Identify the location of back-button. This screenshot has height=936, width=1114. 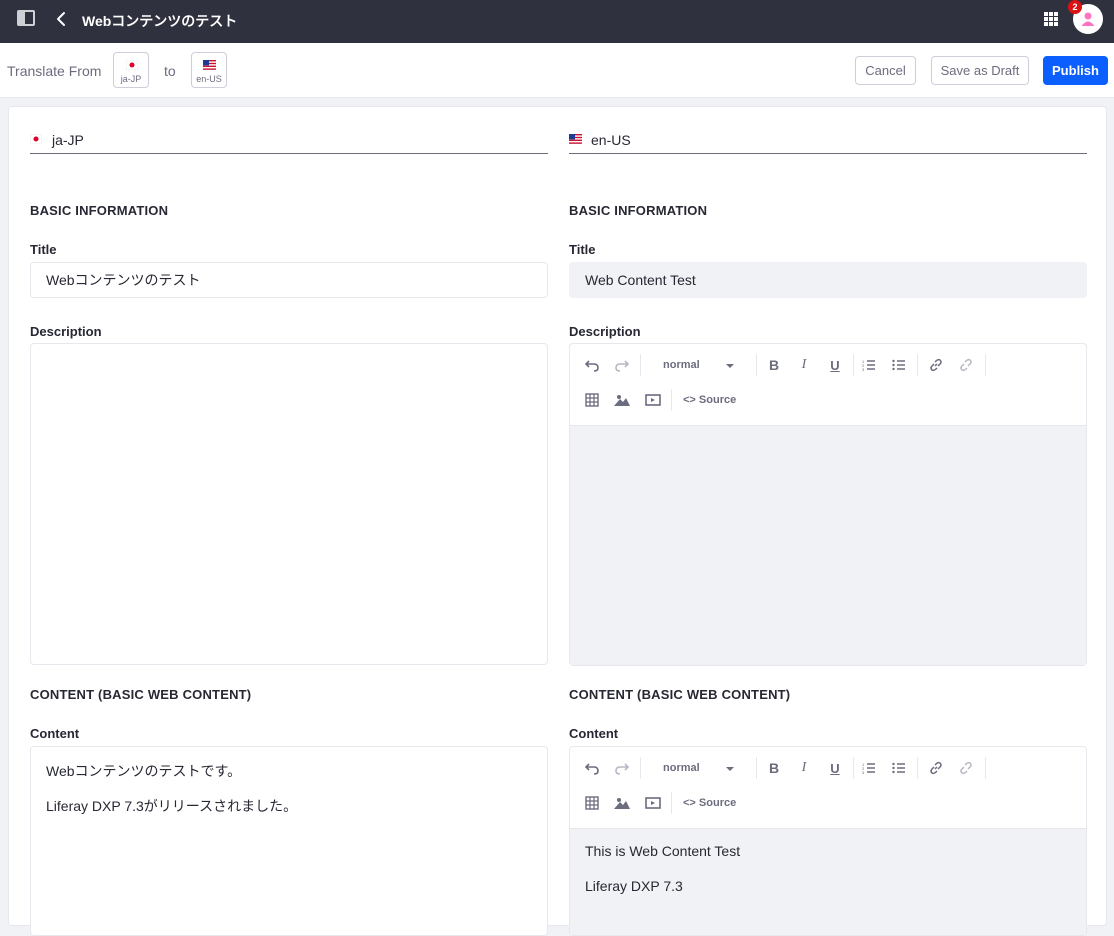
(62, 19).